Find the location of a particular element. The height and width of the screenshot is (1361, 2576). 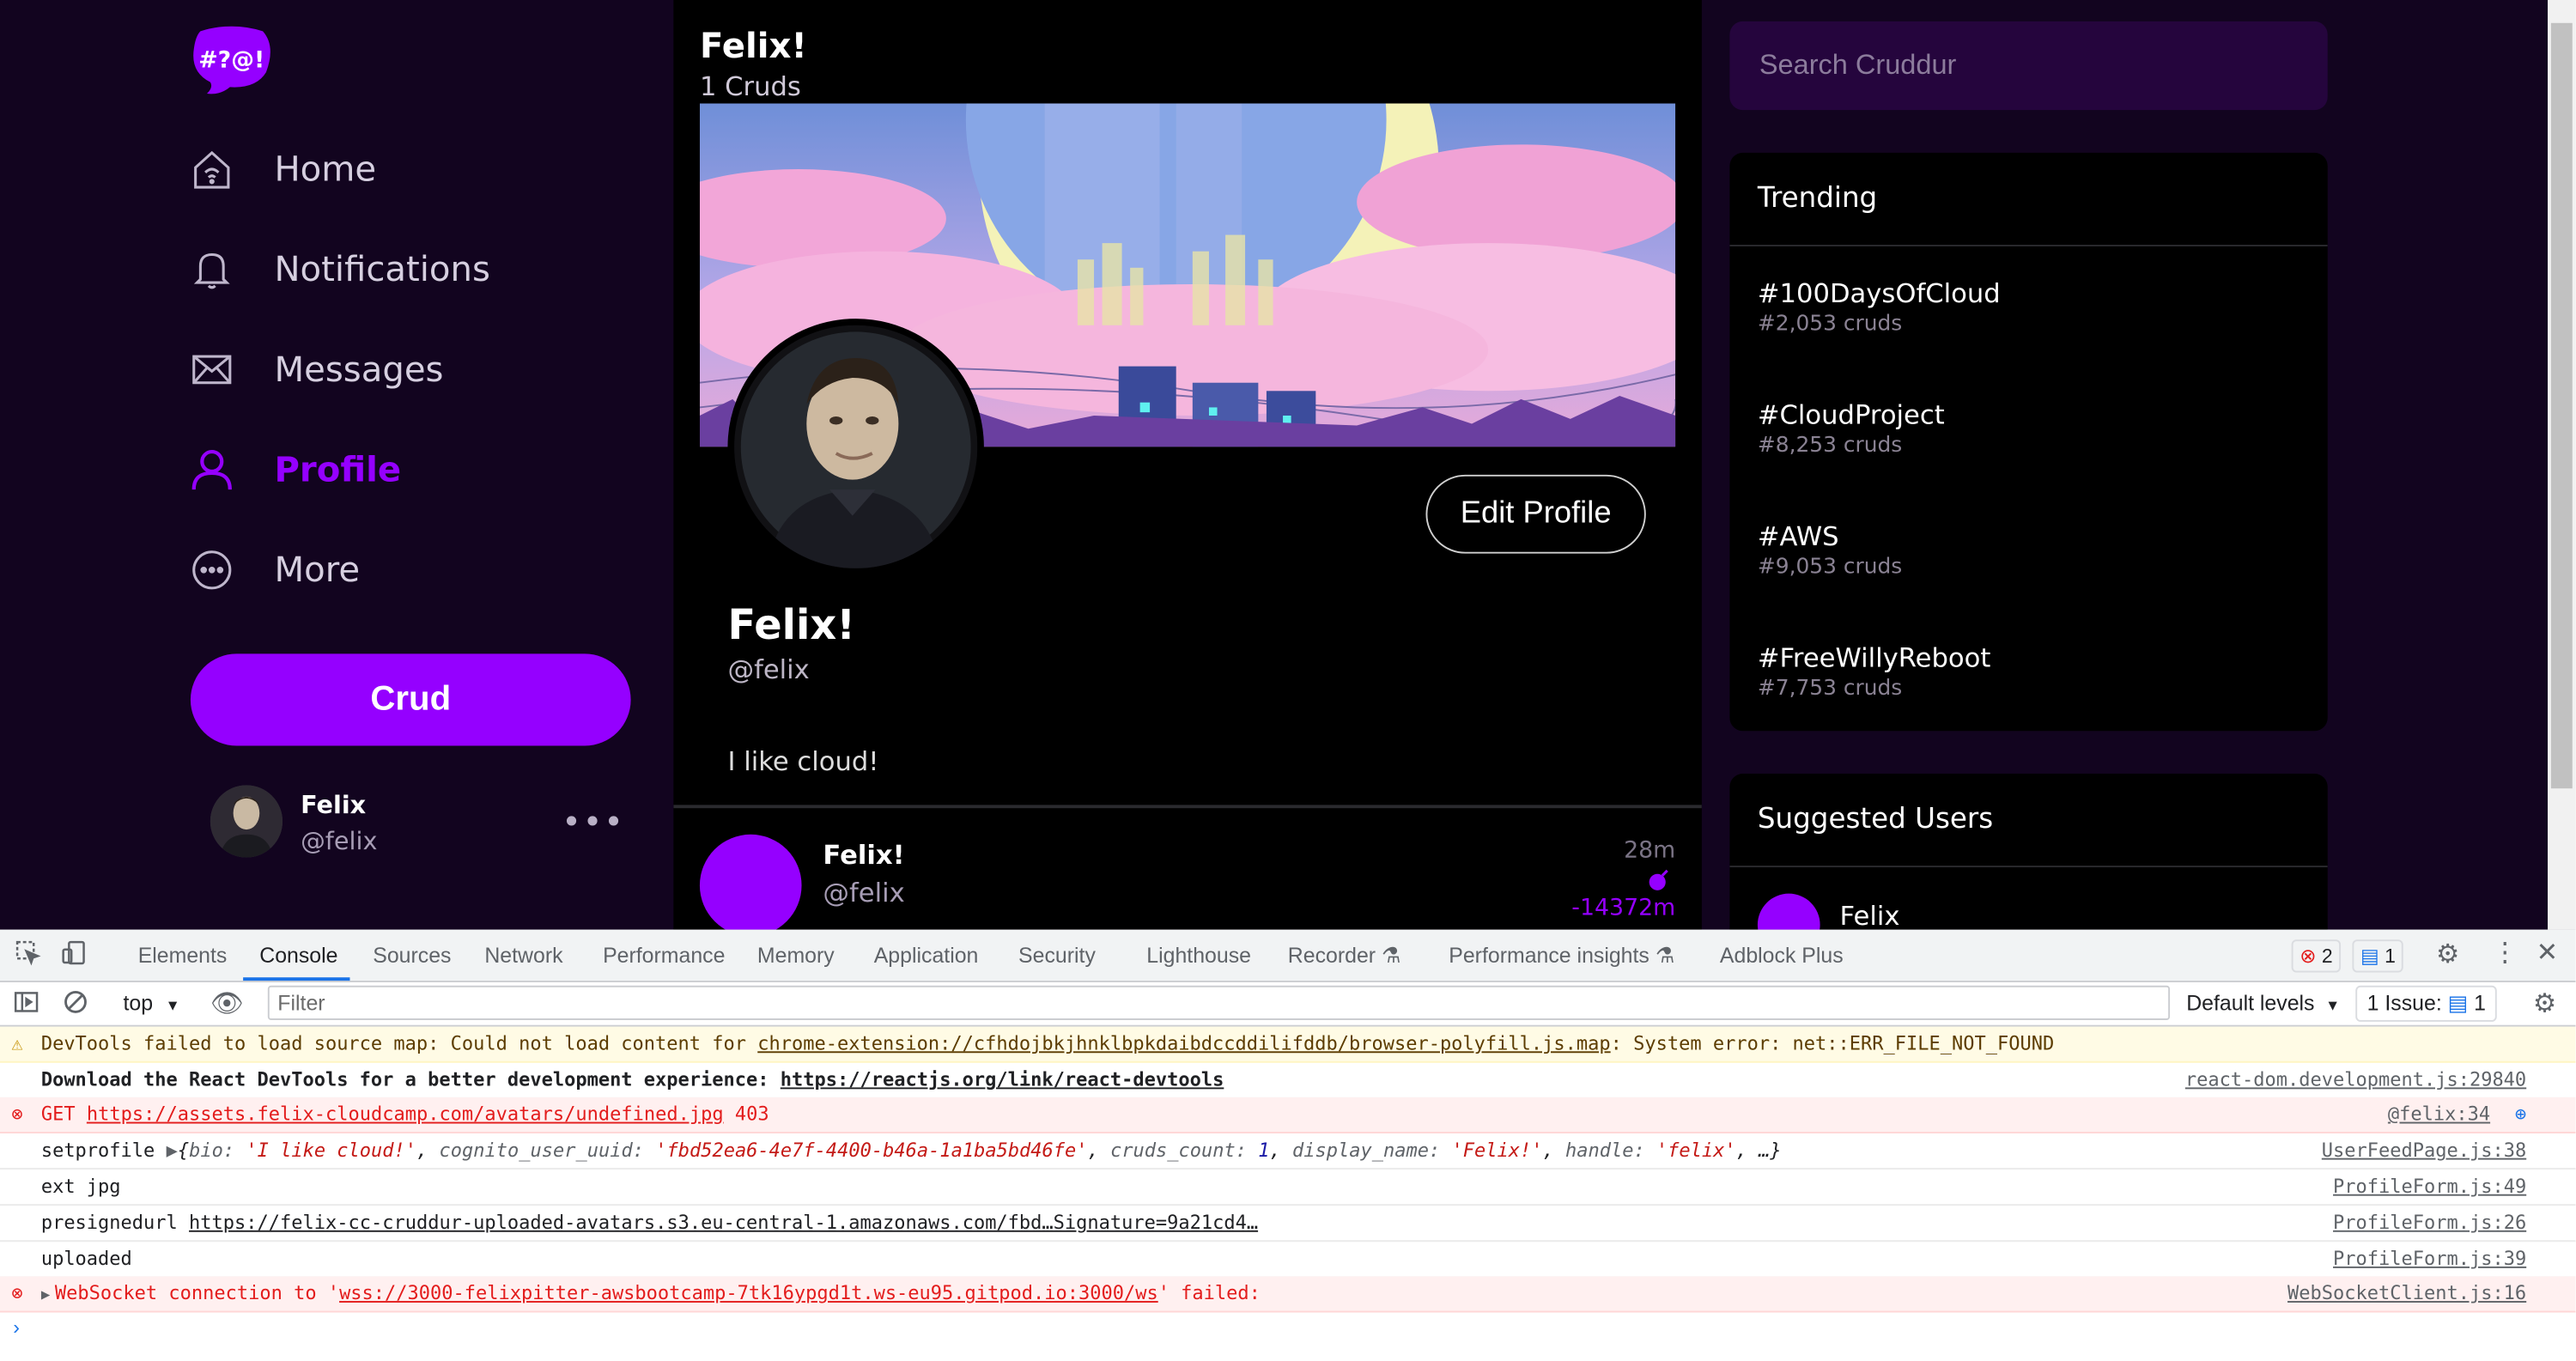

crud-button: Crud is located at coordinates (410, 699).